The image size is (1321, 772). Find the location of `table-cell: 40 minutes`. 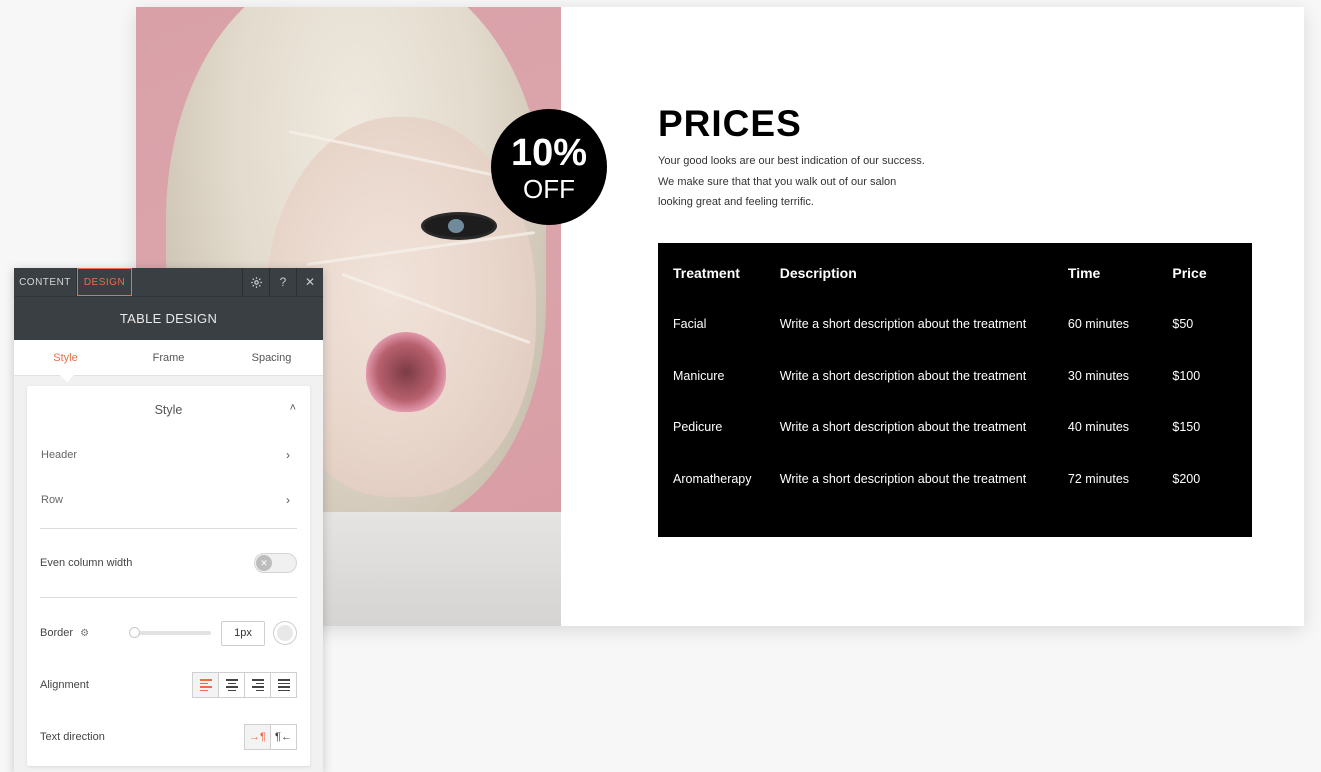

table-cell: 40 minutes is located at coordinates (1098, 427).